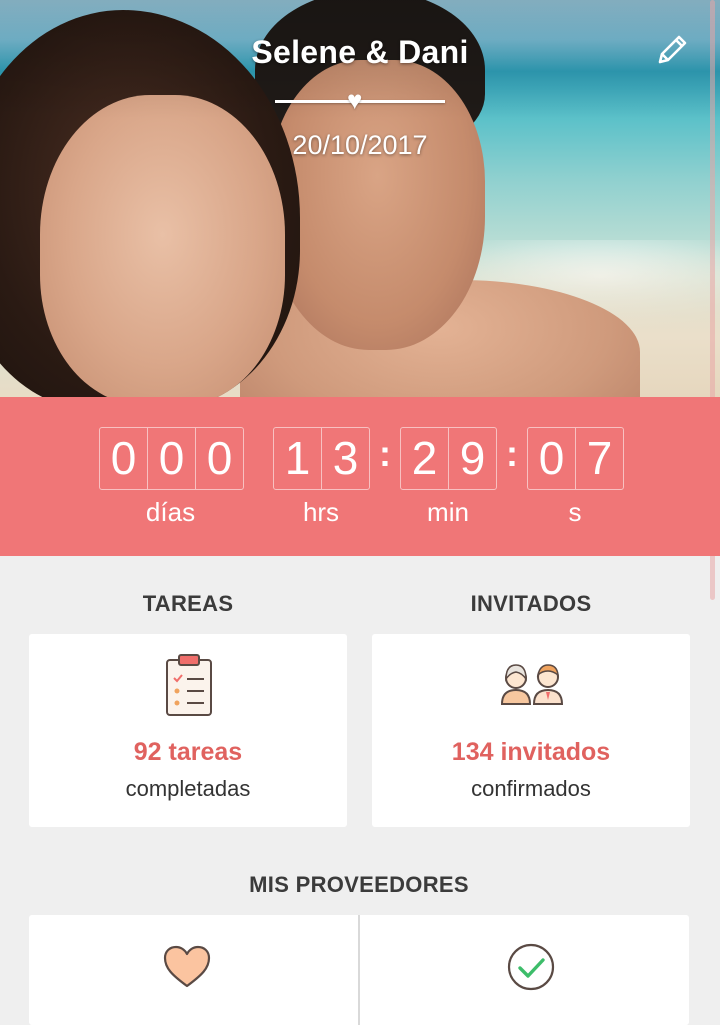 The height and width of the screenshot is (1025, 720). I want to click on heart-icon: ♥, so click(355, 100).